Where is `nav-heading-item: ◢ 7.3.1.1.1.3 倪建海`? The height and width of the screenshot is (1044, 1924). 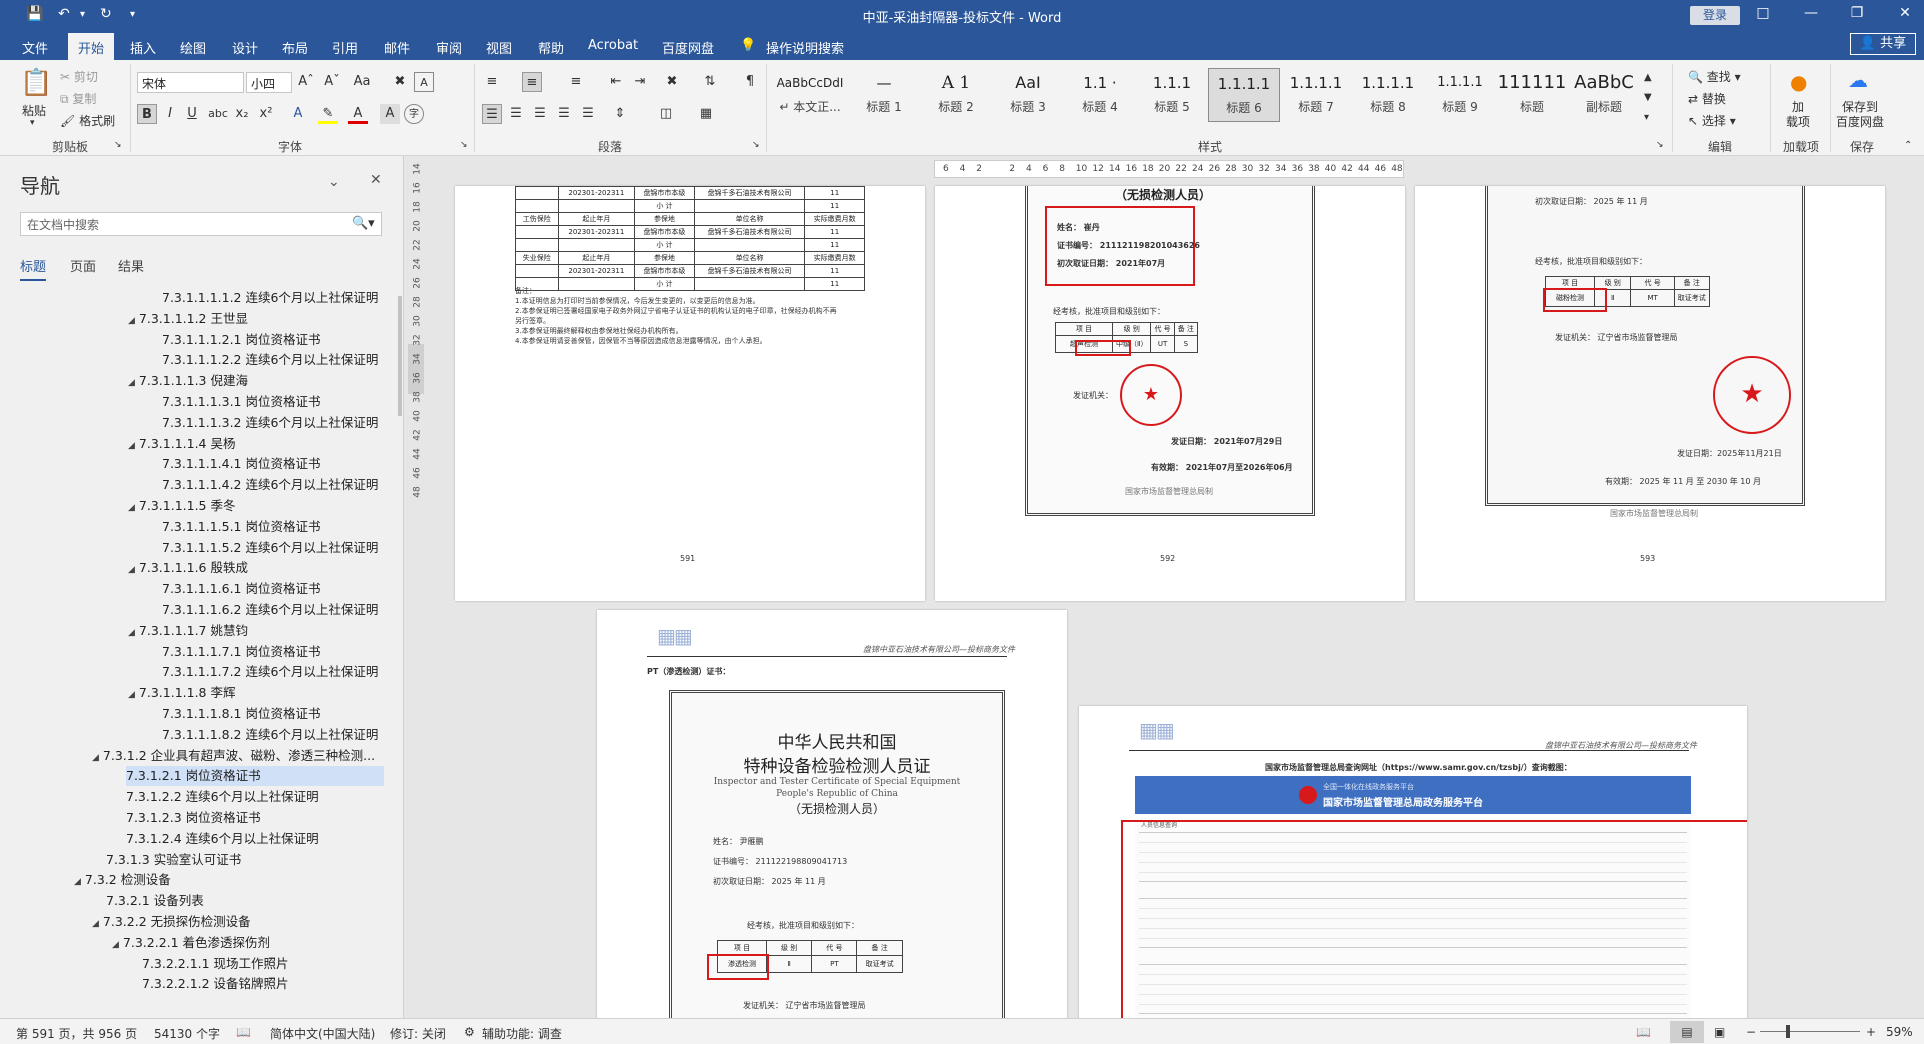
nav-heading-item: ◢ 7.3.1.1.1.3 倪建海 is located at coordinates (249, 381).